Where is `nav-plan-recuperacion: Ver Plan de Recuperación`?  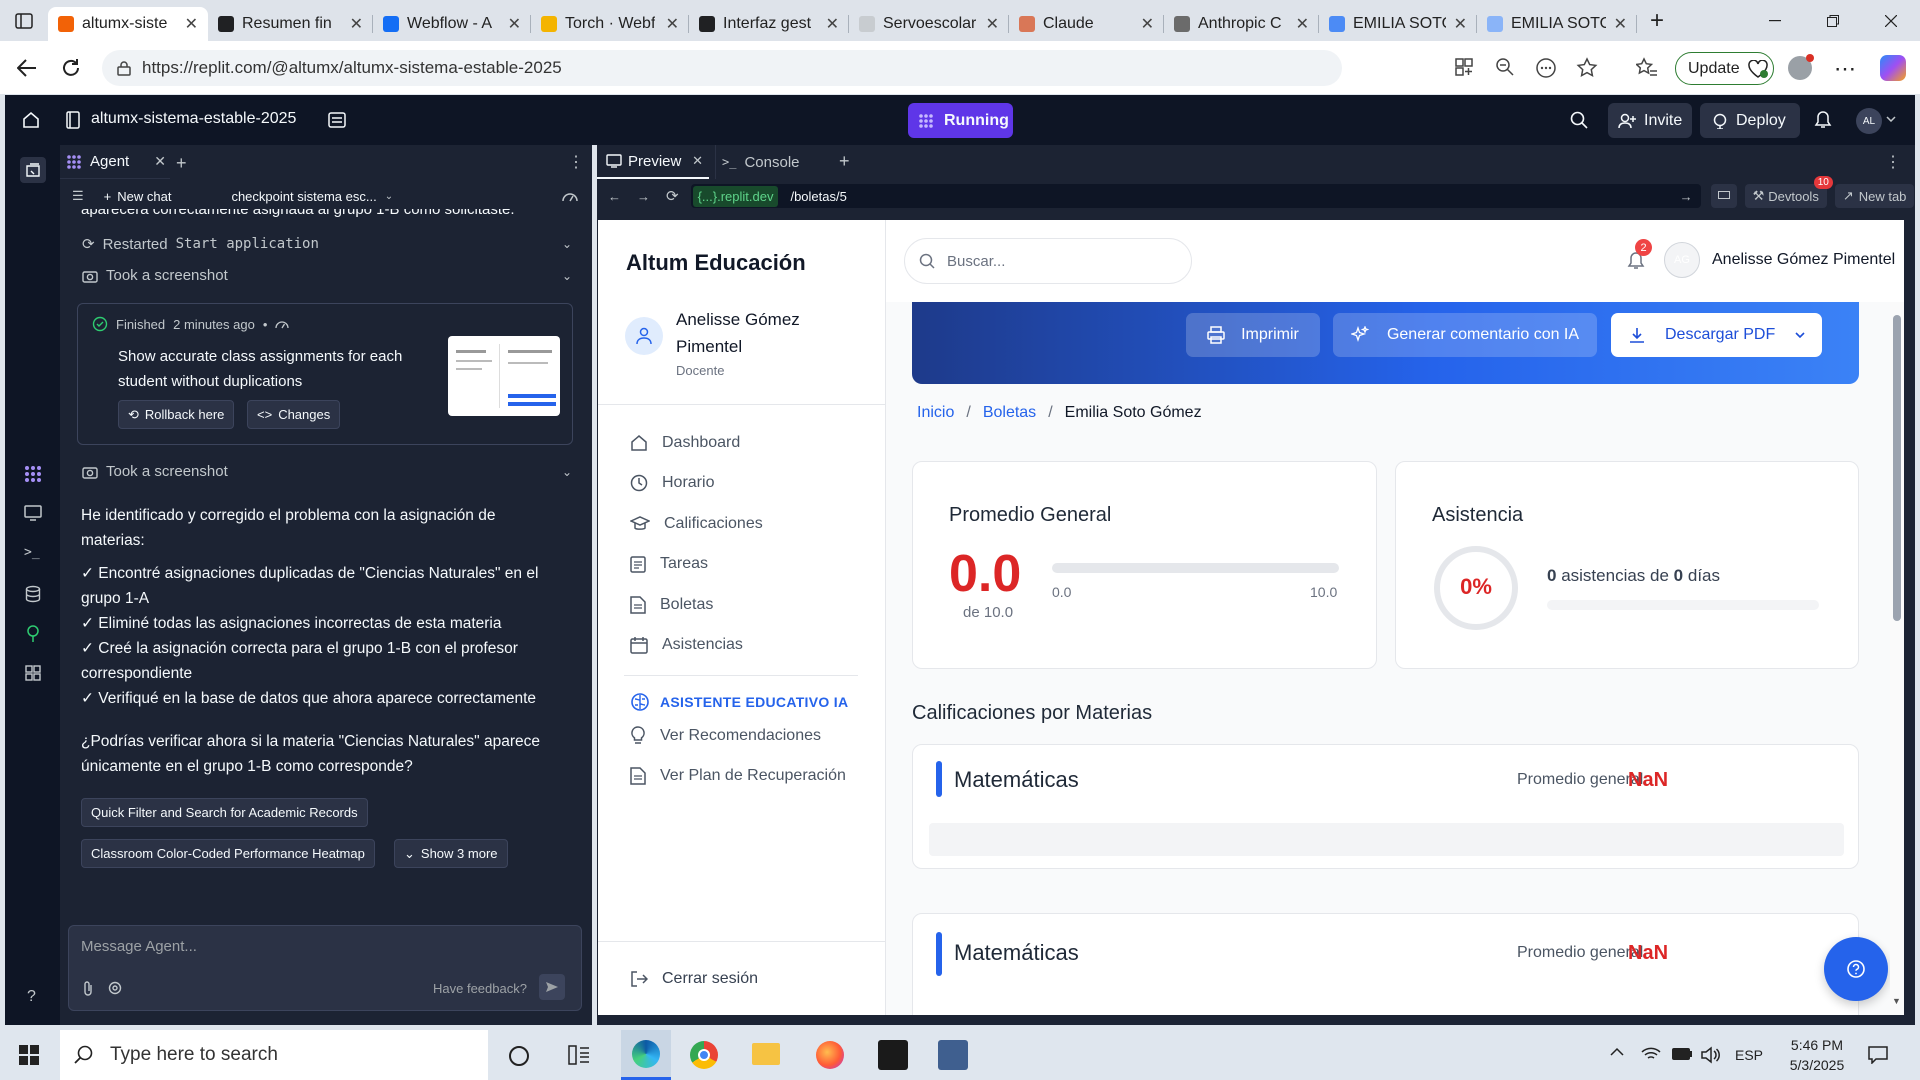 nav-plan-recuperacion: Ver Plan de Recuperación is located at coordinates (738, 776).